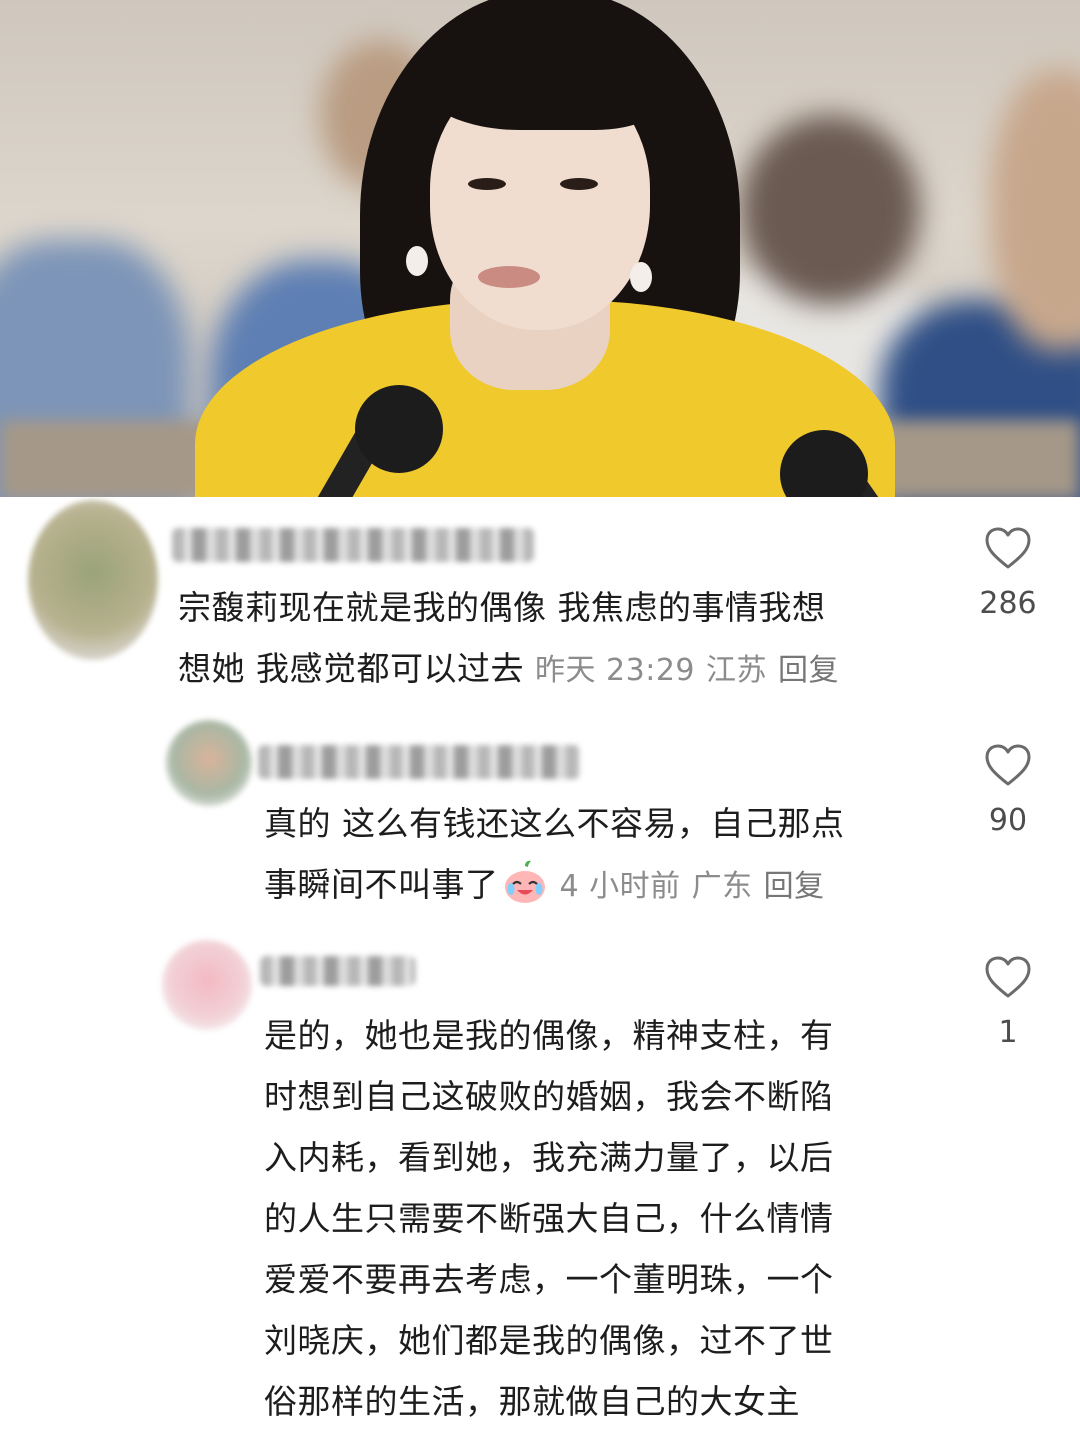 This screenshot has width=1080, height=1440. I want to click on left-eye, so click(487, 184).